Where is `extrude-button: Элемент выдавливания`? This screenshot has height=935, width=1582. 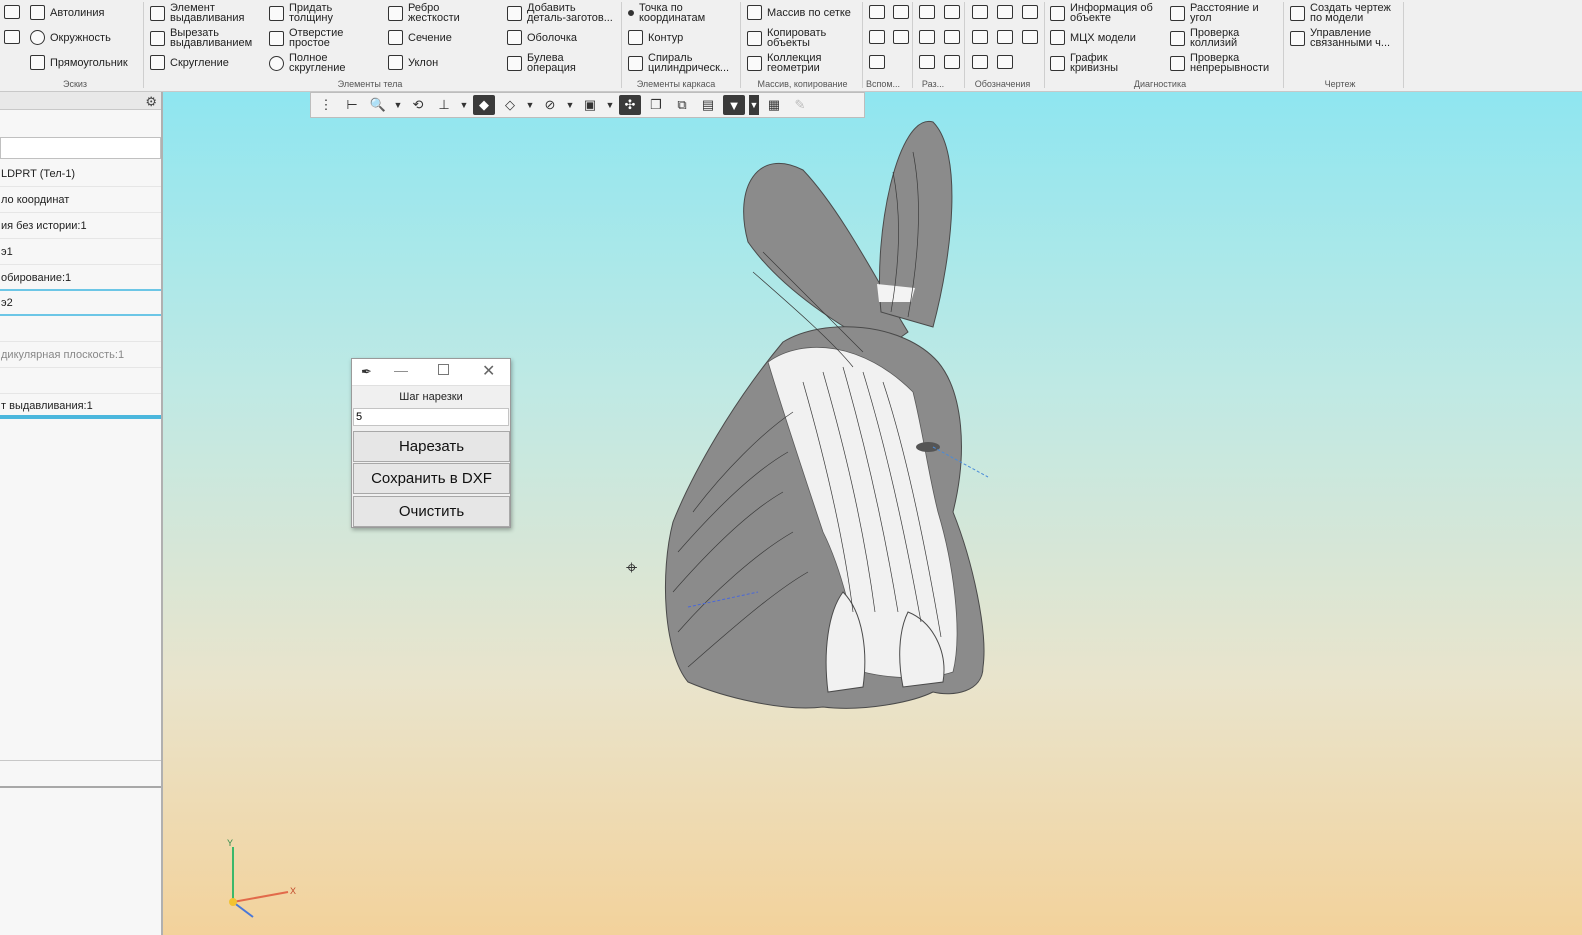 extrude-button: Элемент выдавливания is located at coordinates (197, 13).